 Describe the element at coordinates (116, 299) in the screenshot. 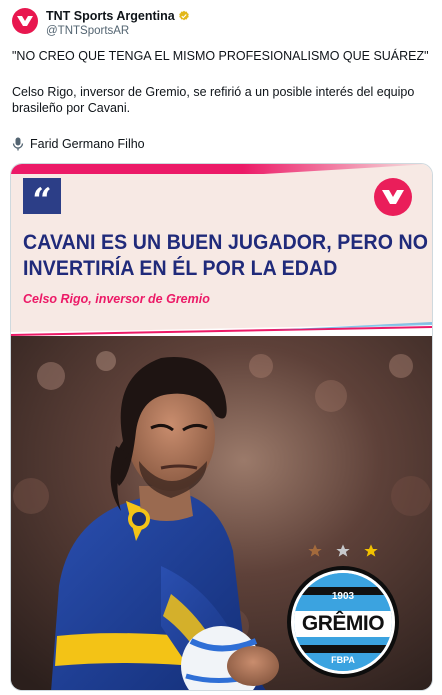

I see `media-byline: Celso Rigo, inversor de Gremio` at that location.